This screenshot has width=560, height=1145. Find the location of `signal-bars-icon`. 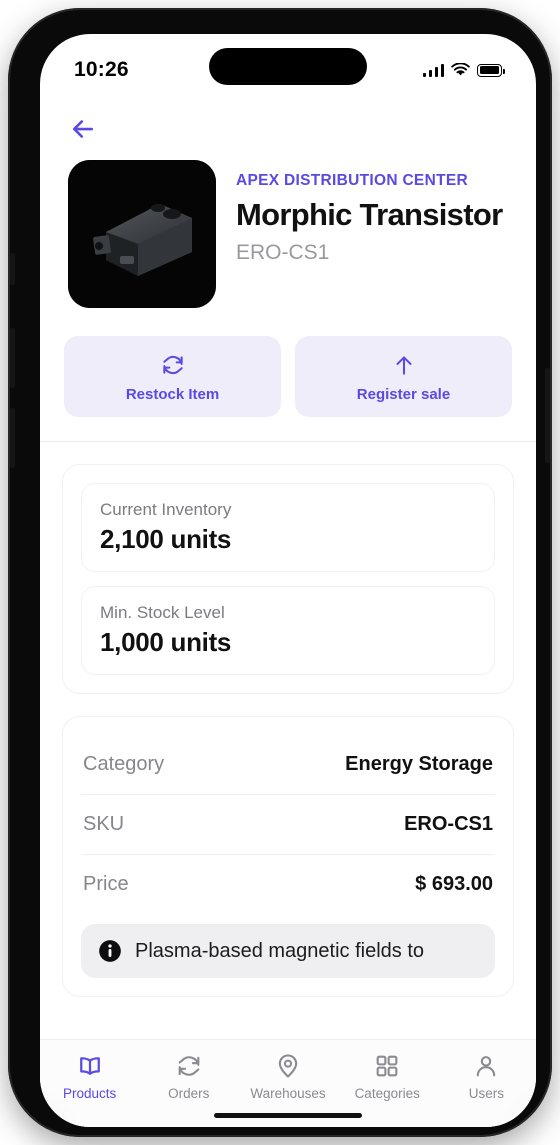

signal-bars-icon is located at coordinates (433, 70).